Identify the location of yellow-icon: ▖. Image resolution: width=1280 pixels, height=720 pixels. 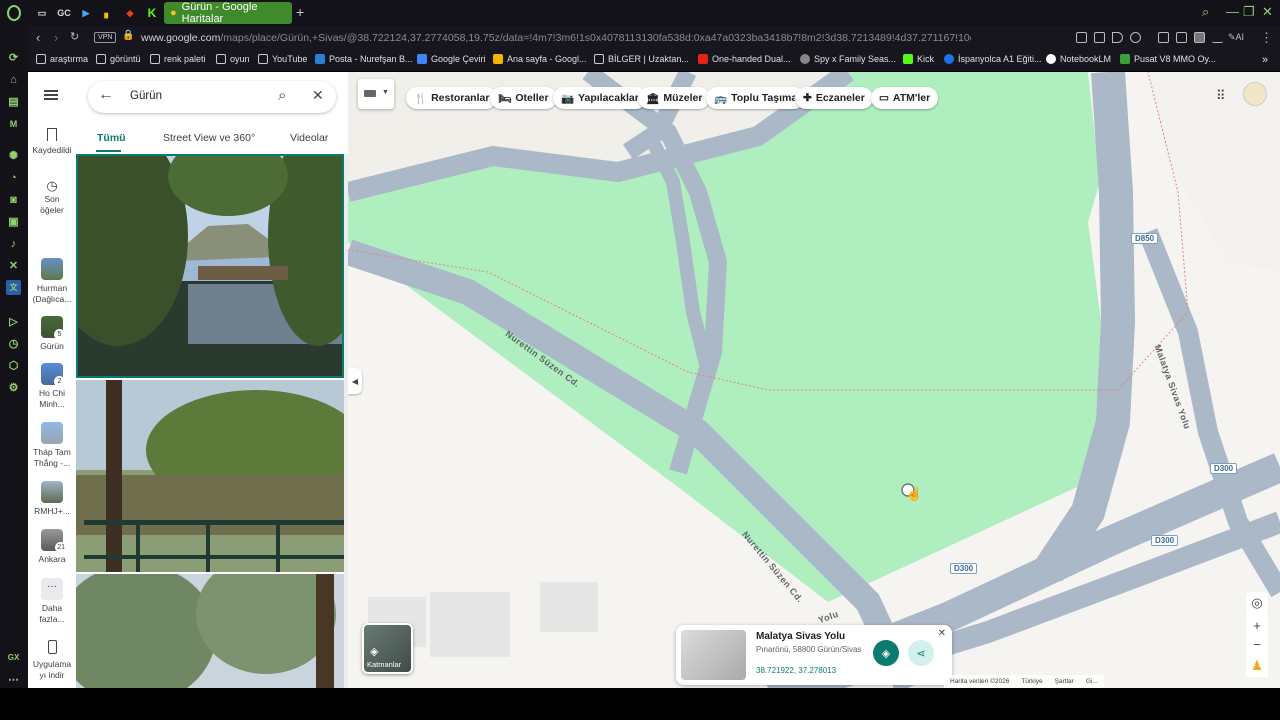
(108, 13).